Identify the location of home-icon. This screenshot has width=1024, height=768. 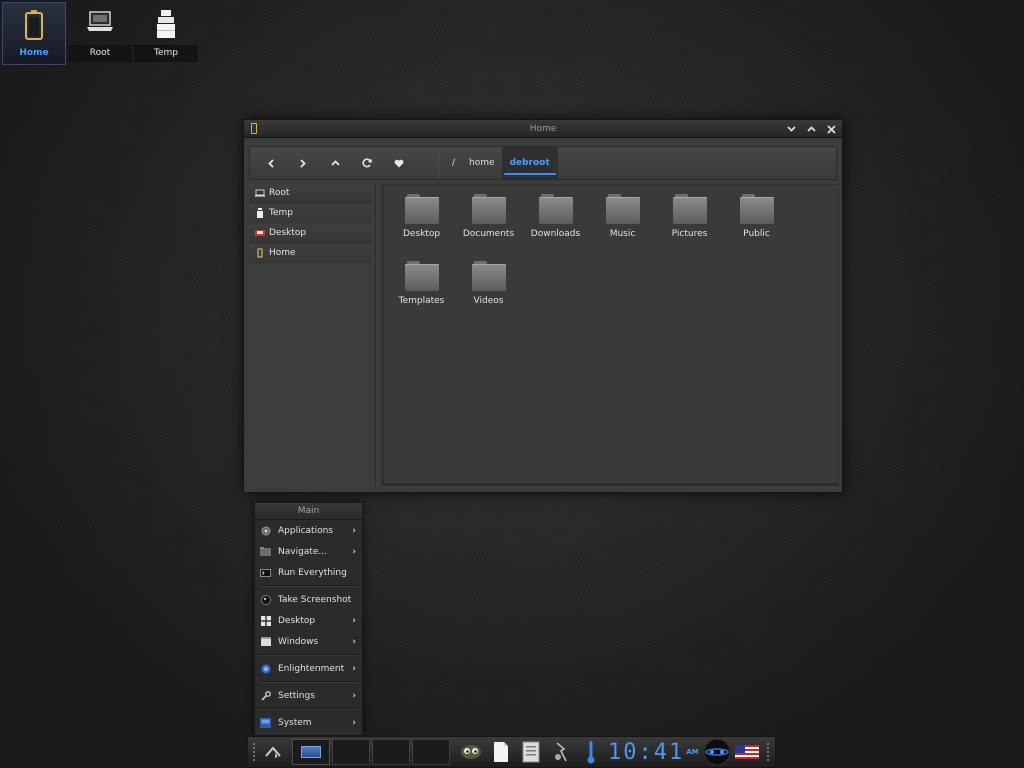
(259, 253).